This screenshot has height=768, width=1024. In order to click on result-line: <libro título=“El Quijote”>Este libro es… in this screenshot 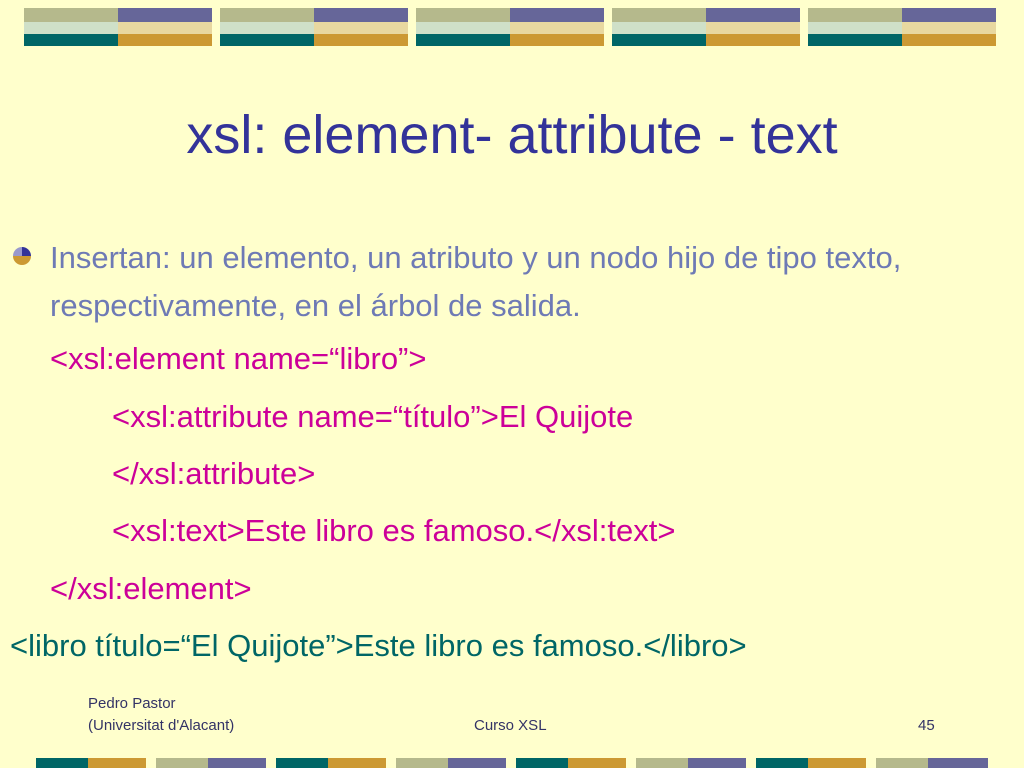, I will do `click(378, 645)`.